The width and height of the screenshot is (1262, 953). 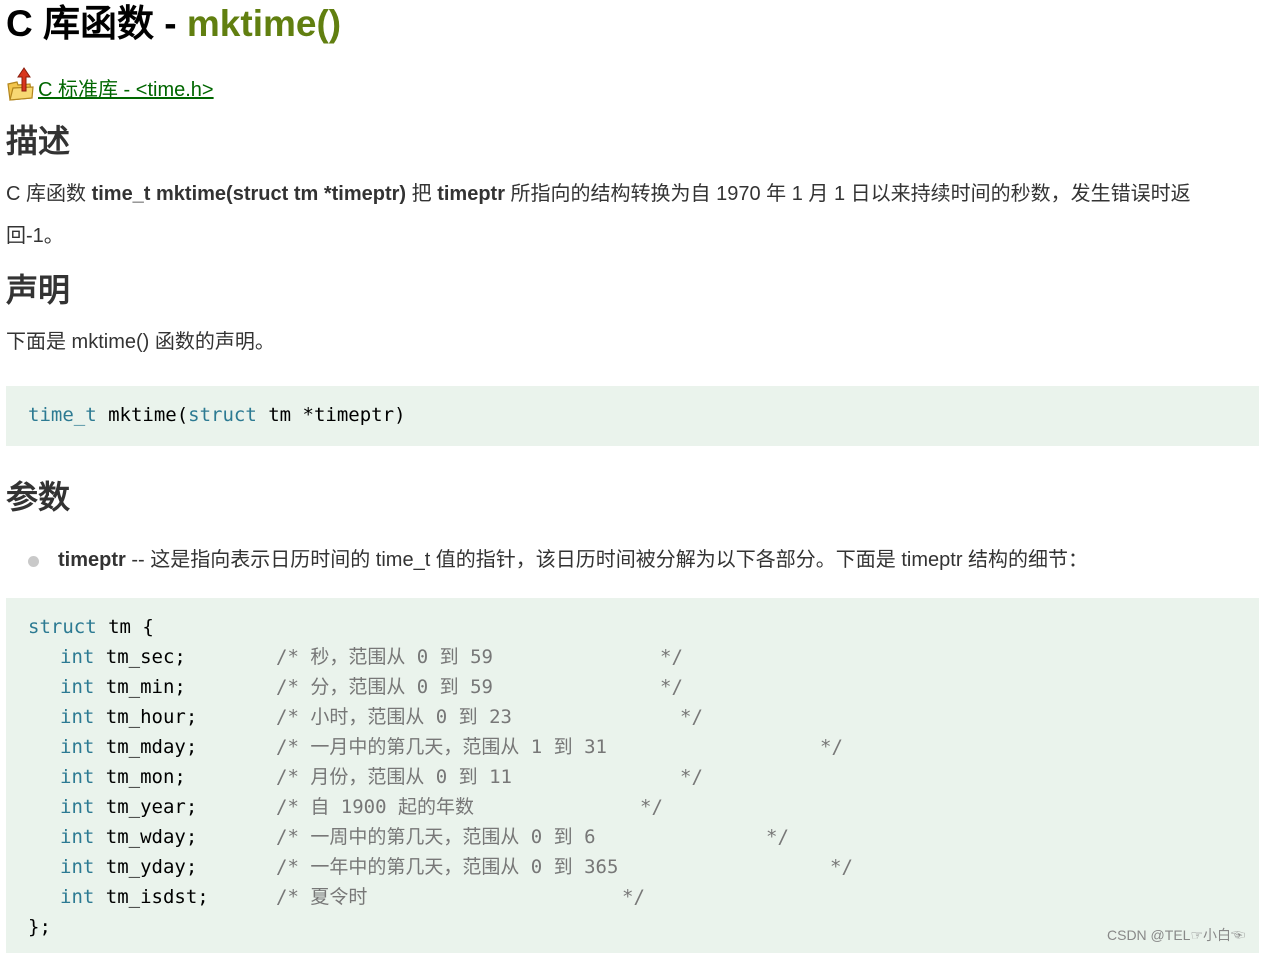 What do you see at coordinates (146, 837) in the screenshot?
I see `code-decl: tm_wday;` at bounding box center [146, 837].